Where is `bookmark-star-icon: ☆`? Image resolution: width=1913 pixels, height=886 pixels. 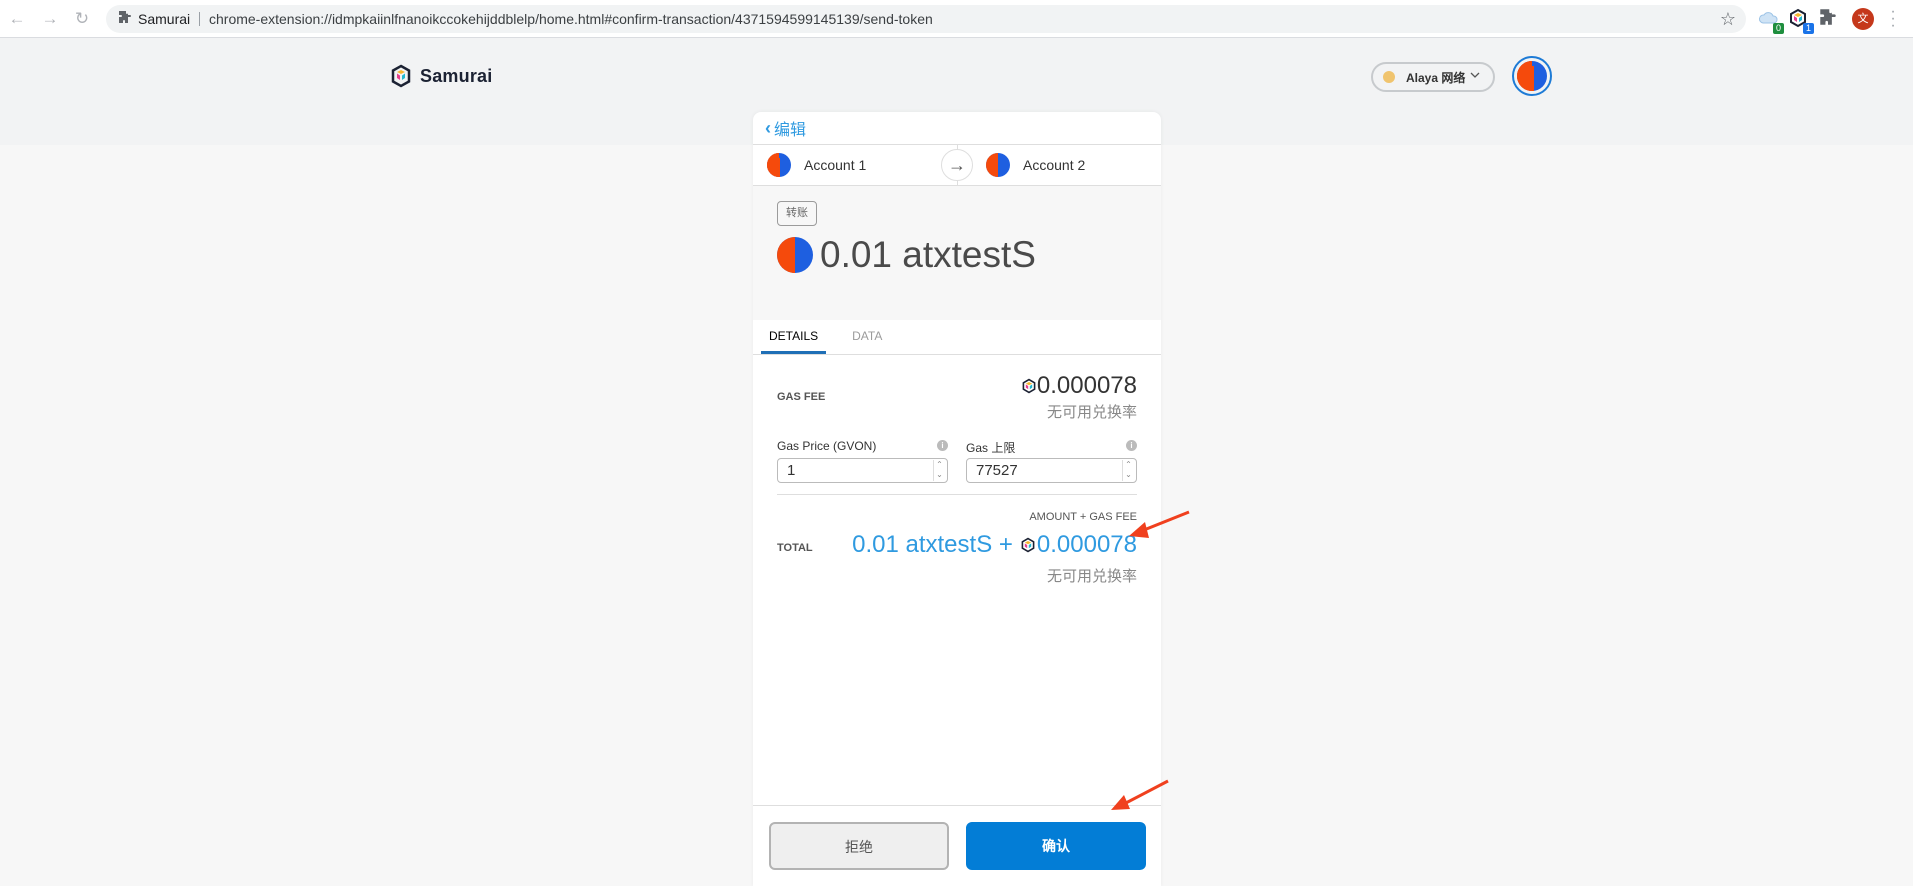
bookmark-star-icon: ☆ is located at coordinates (1728, 19).